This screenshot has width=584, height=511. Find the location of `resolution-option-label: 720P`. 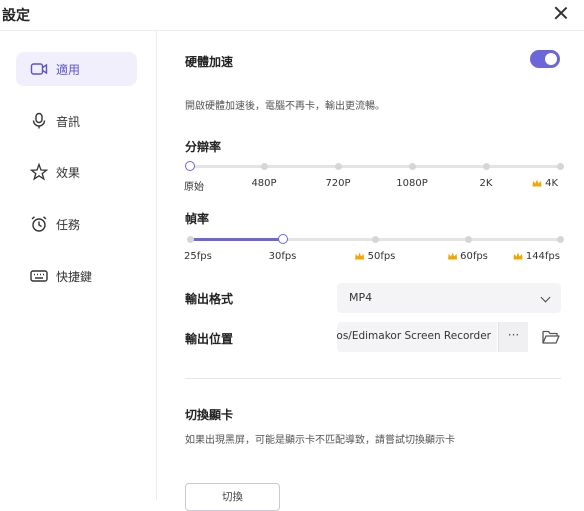

resolution-option-label: 720P is located at coordinates (337, 183).